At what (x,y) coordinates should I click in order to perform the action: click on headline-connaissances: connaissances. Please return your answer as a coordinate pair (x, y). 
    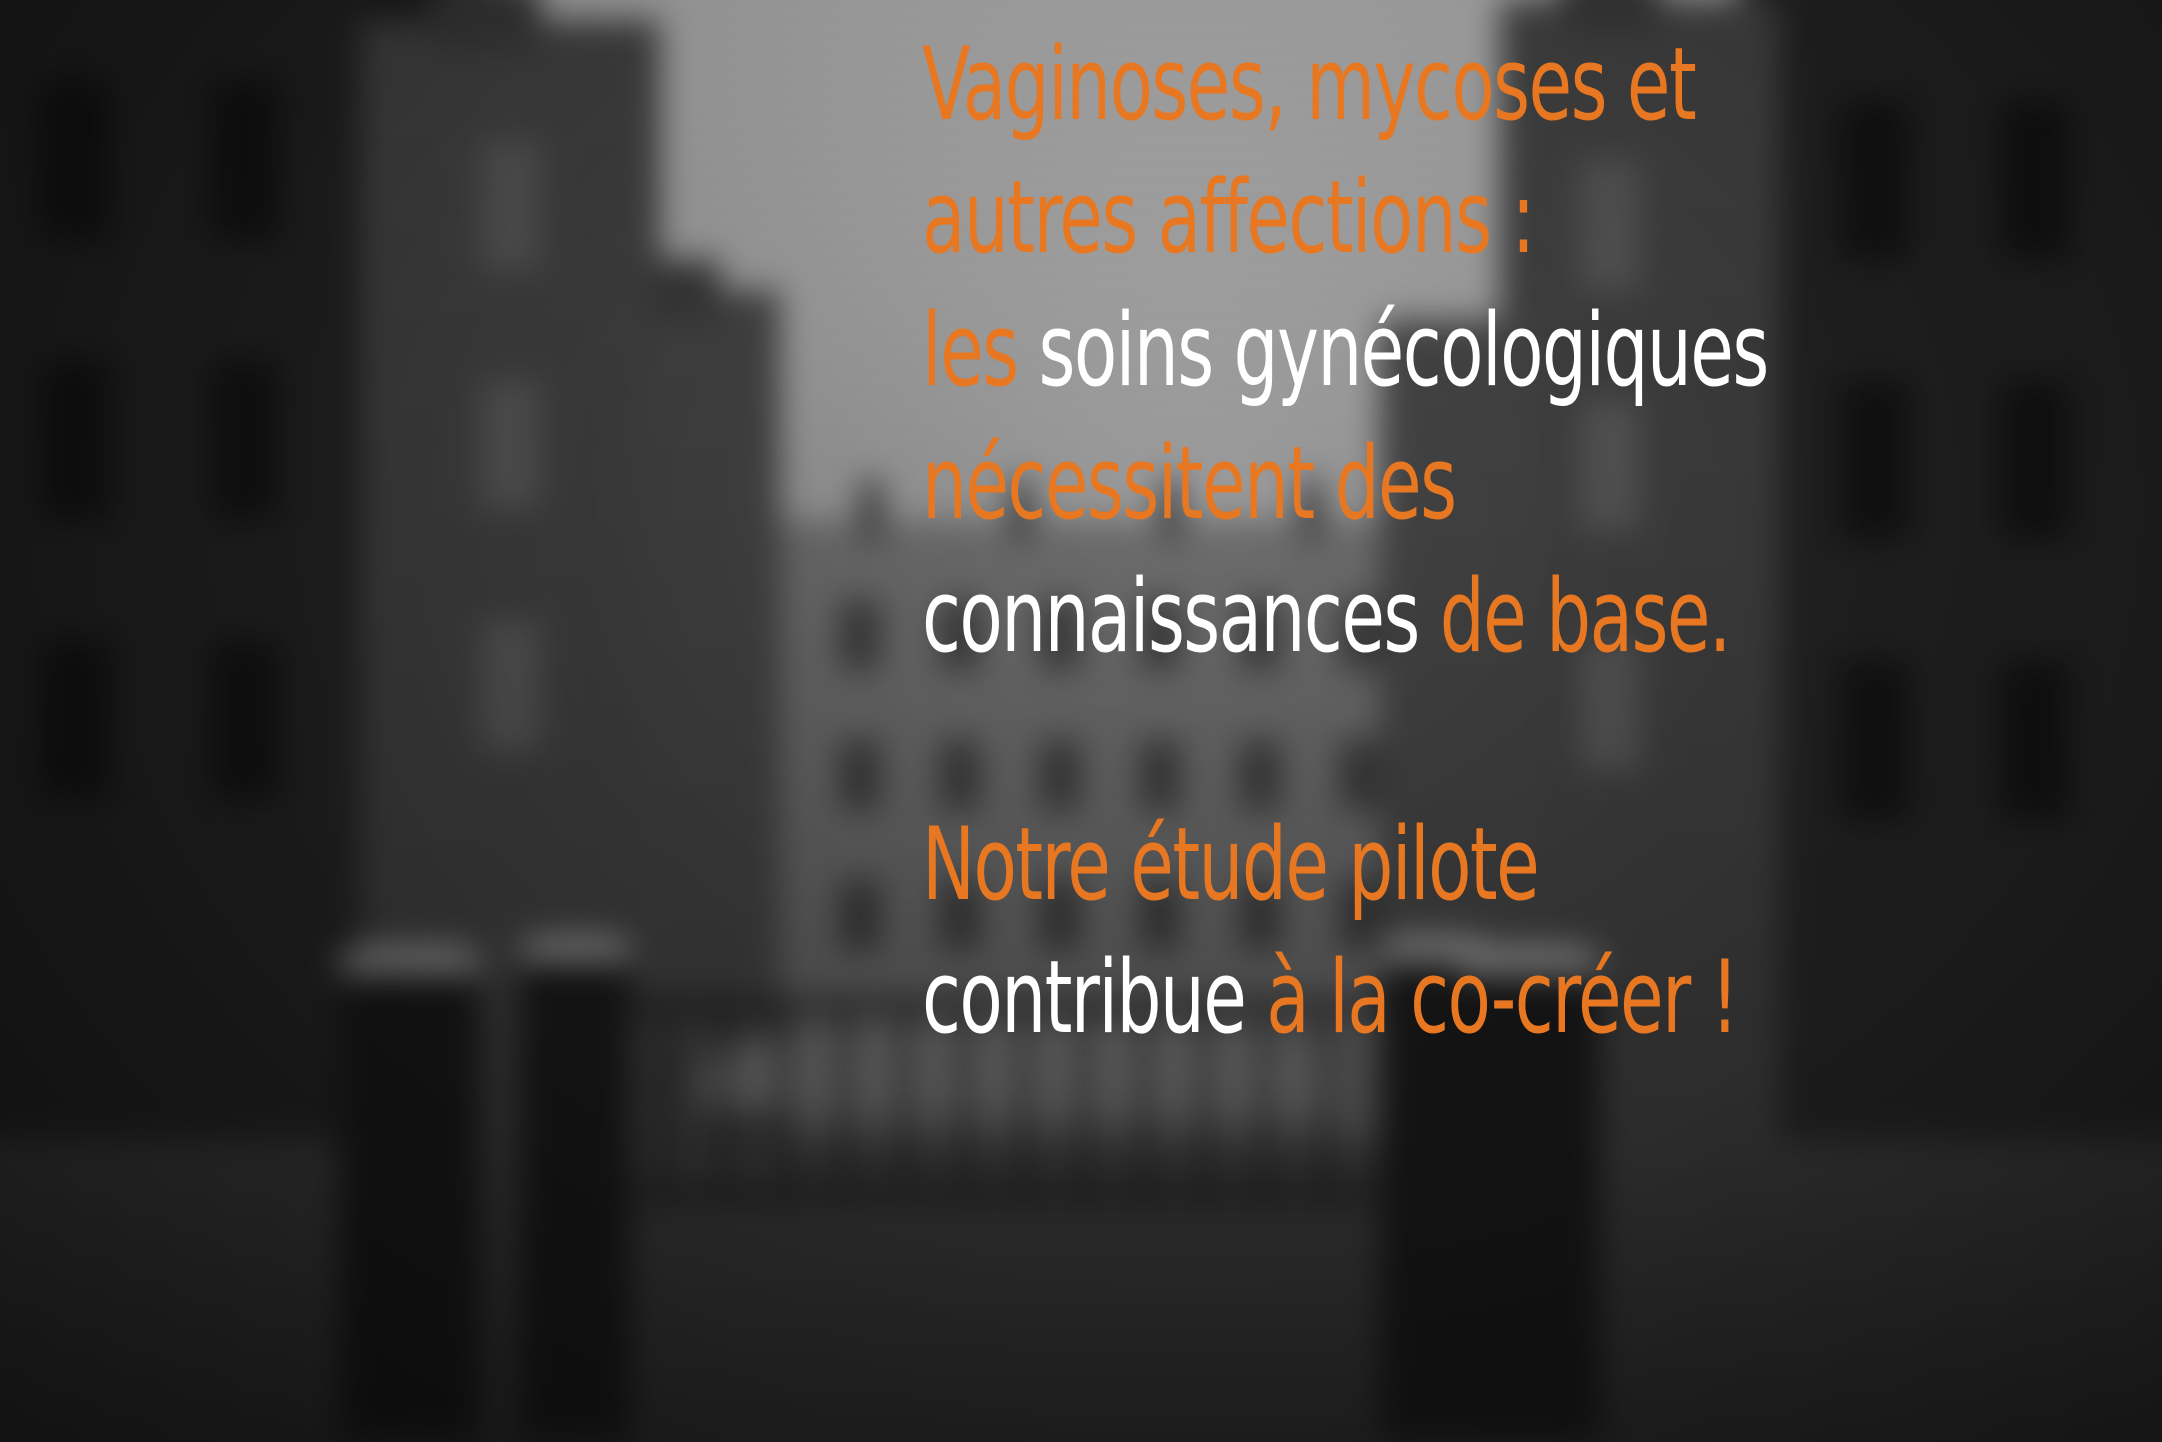
    Looking at the image, I should click on (1171, 616).